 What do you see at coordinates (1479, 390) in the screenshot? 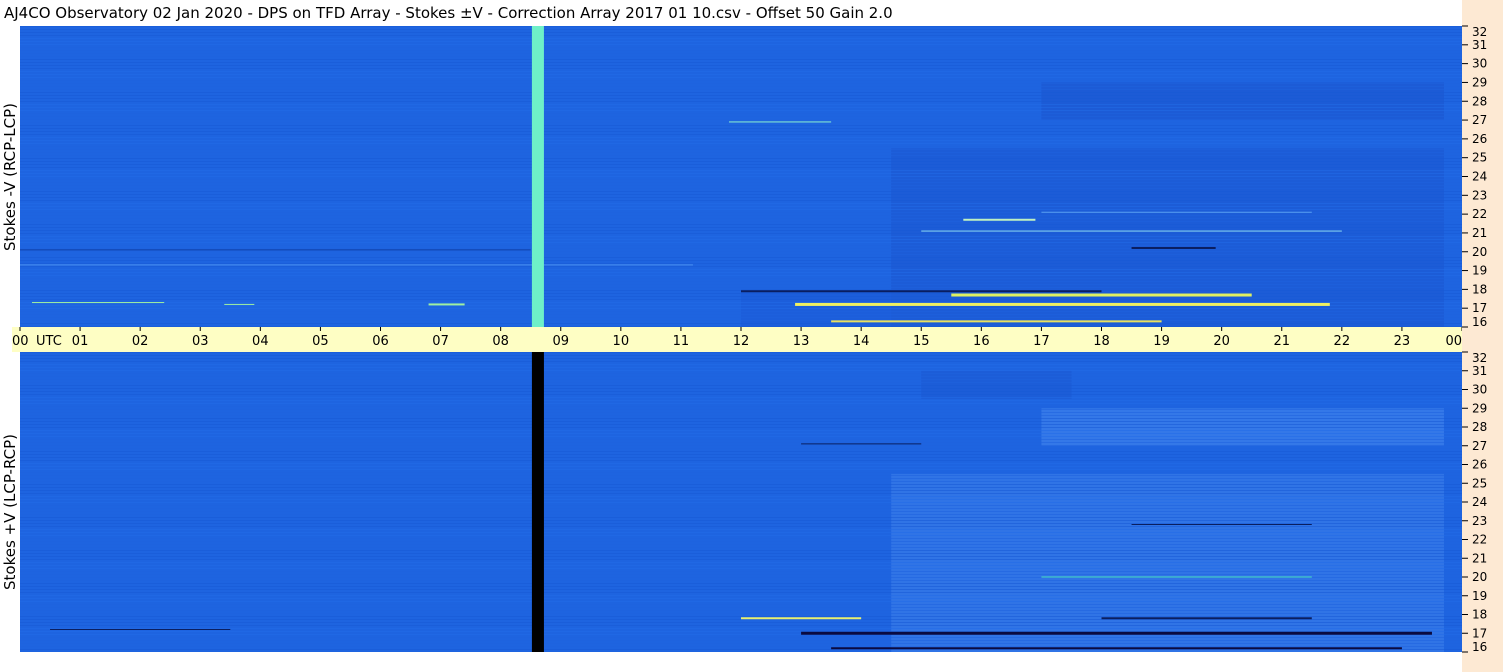
I see `frequency-tick-label: 30` at bounding box center [1479, 390].